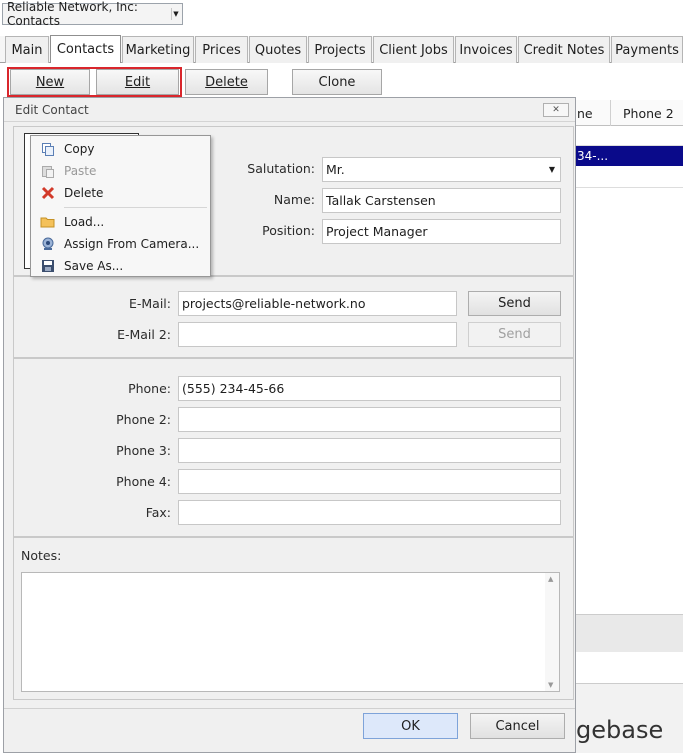 The image size is (683, 753). I want to click on ok-button: OK, so click(410, 726).